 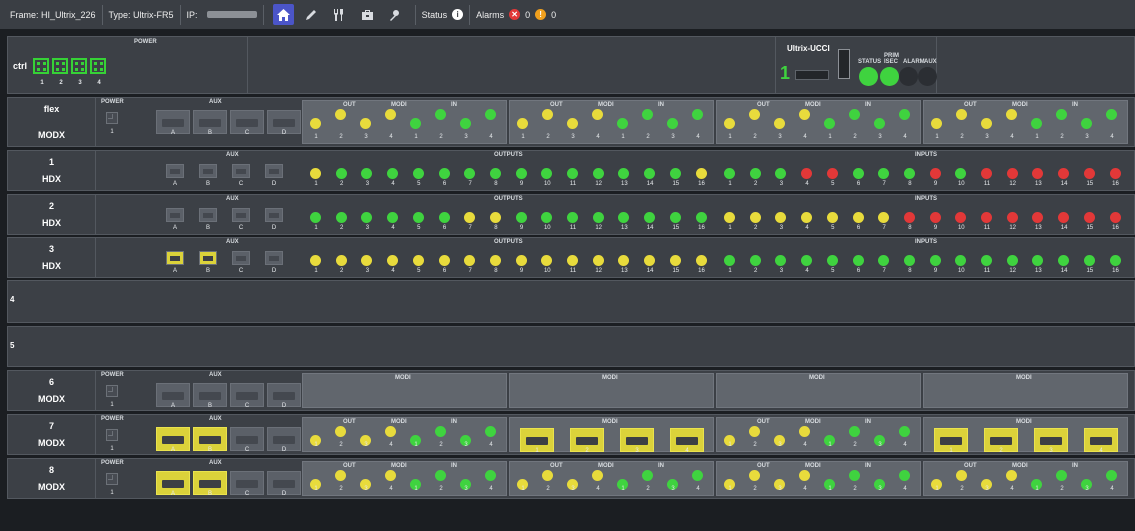 I want to click on module-group-4: MODI, so click(x=1025, y=390).